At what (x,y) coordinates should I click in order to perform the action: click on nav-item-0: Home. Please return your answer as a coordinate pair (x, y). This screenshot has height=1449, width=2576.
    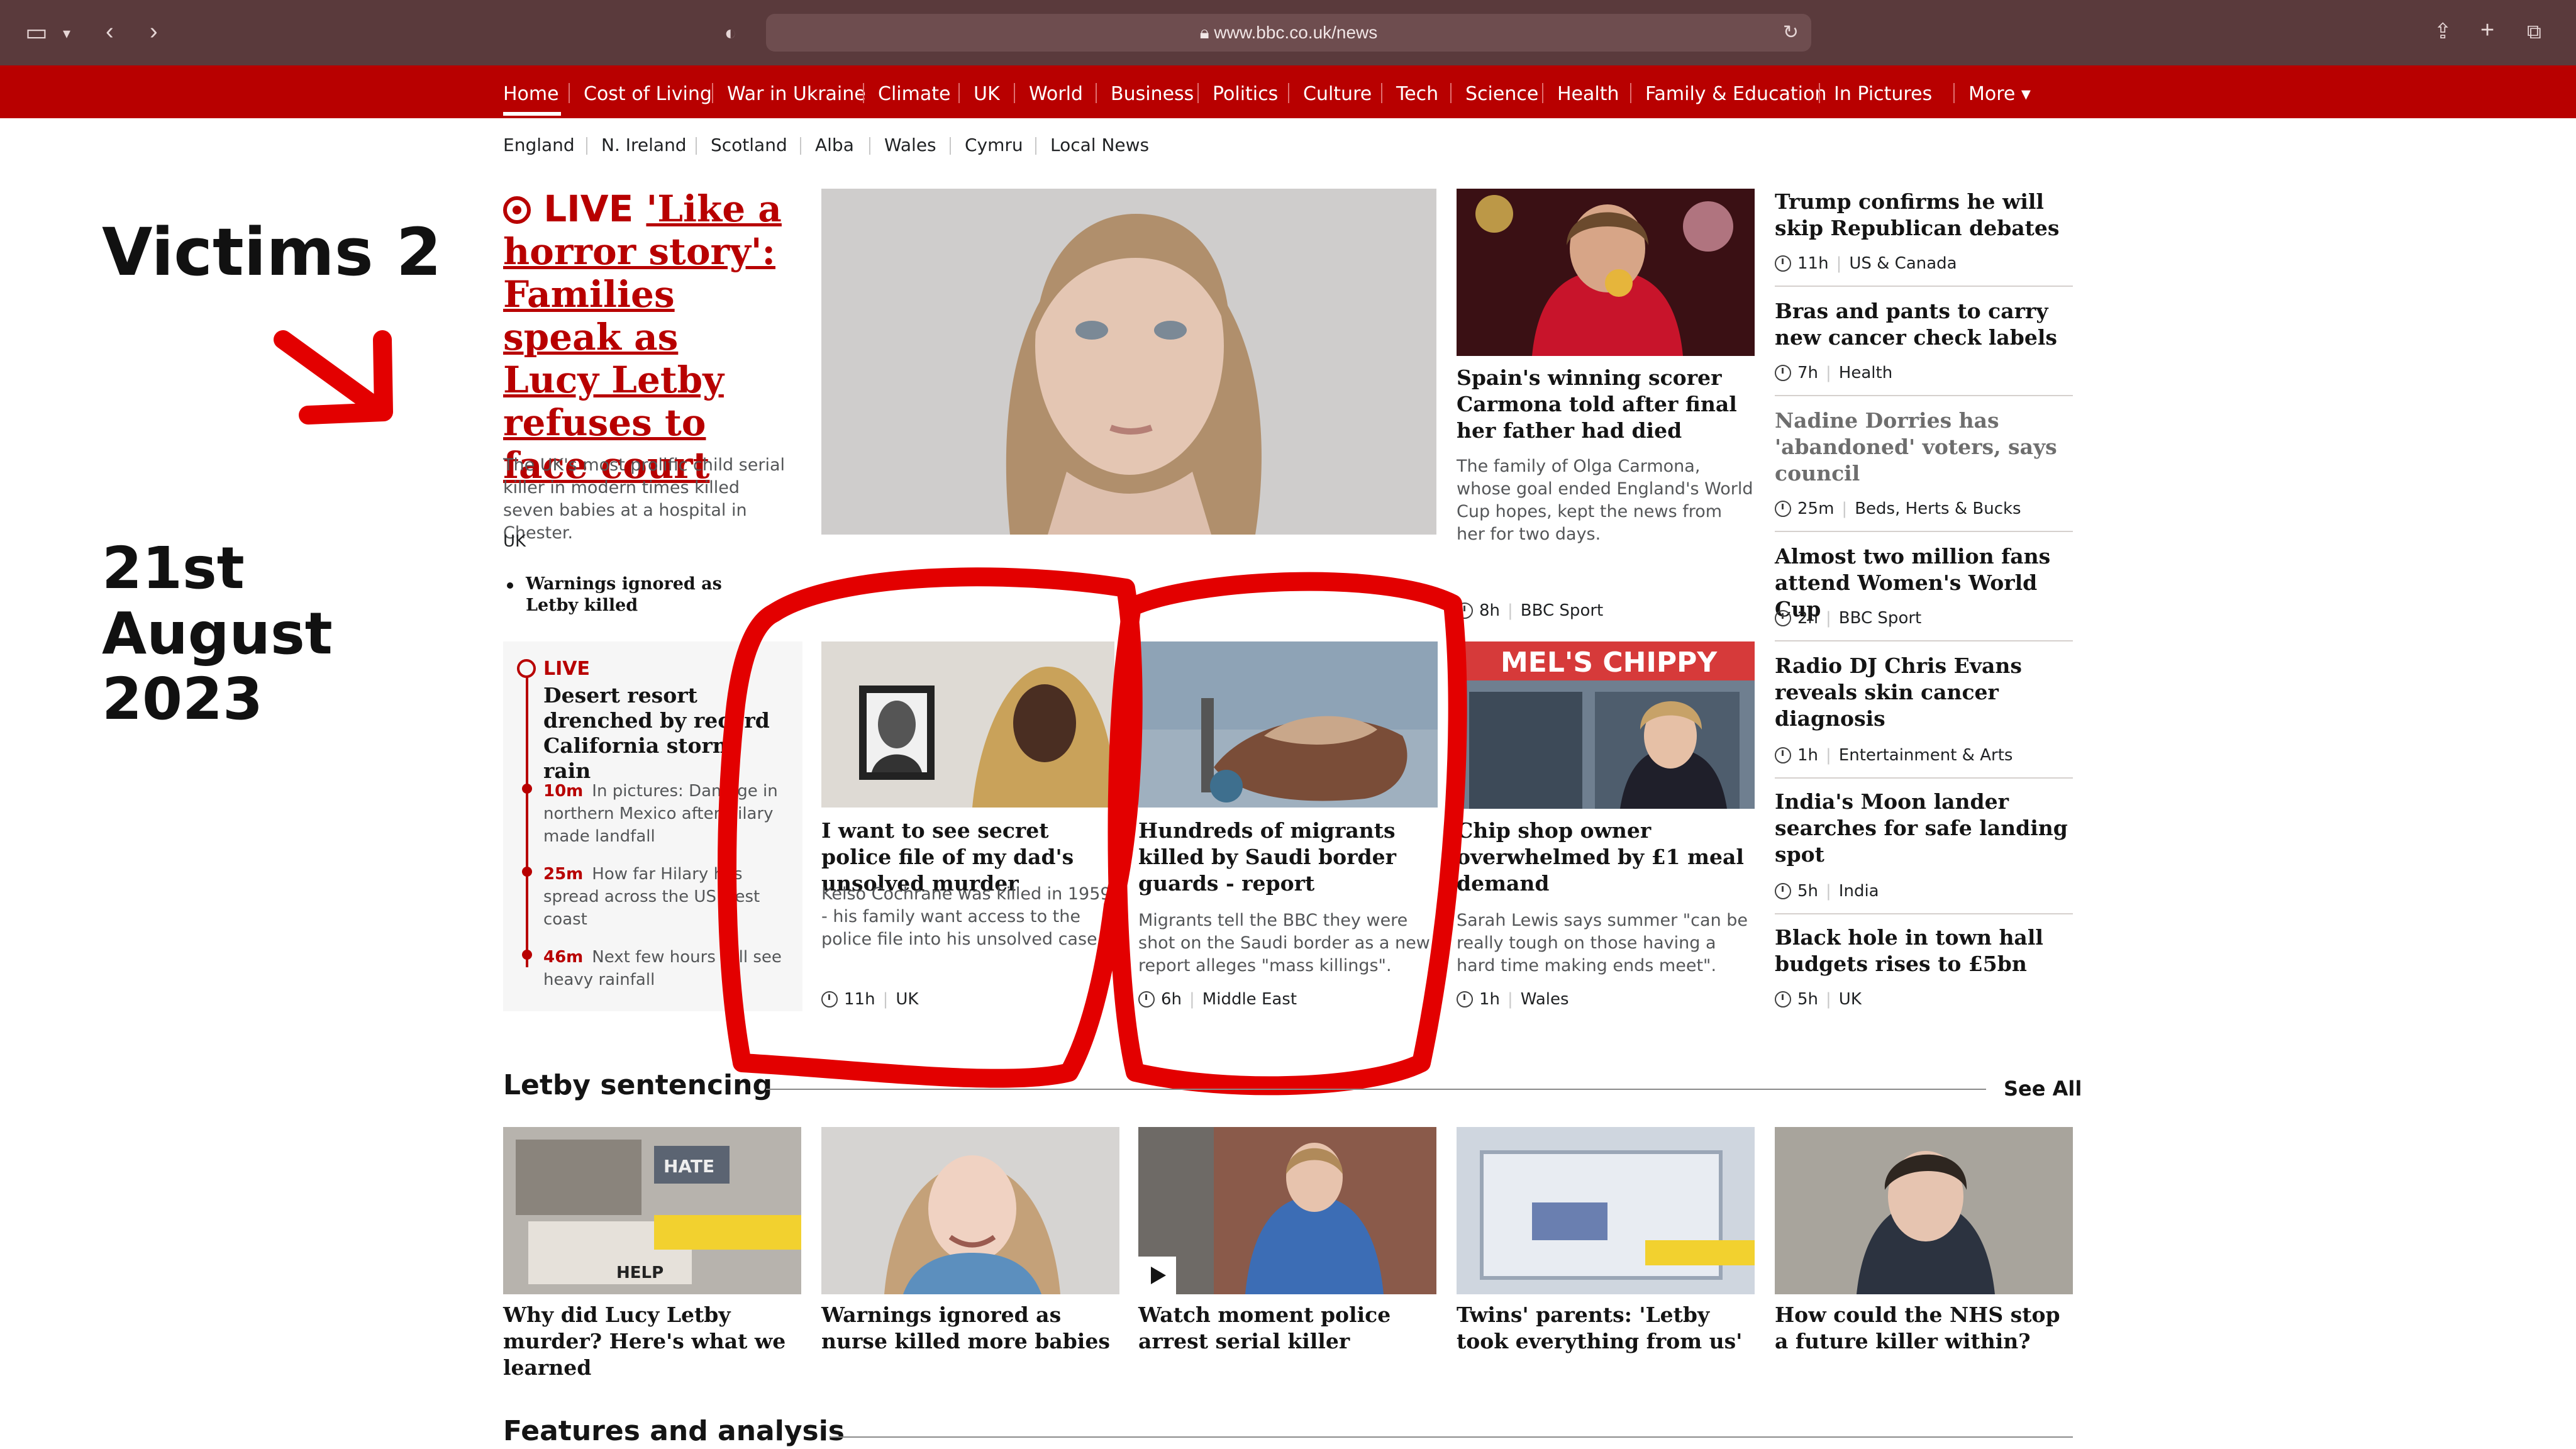
    Looking at the image, I should click on (531, 91).